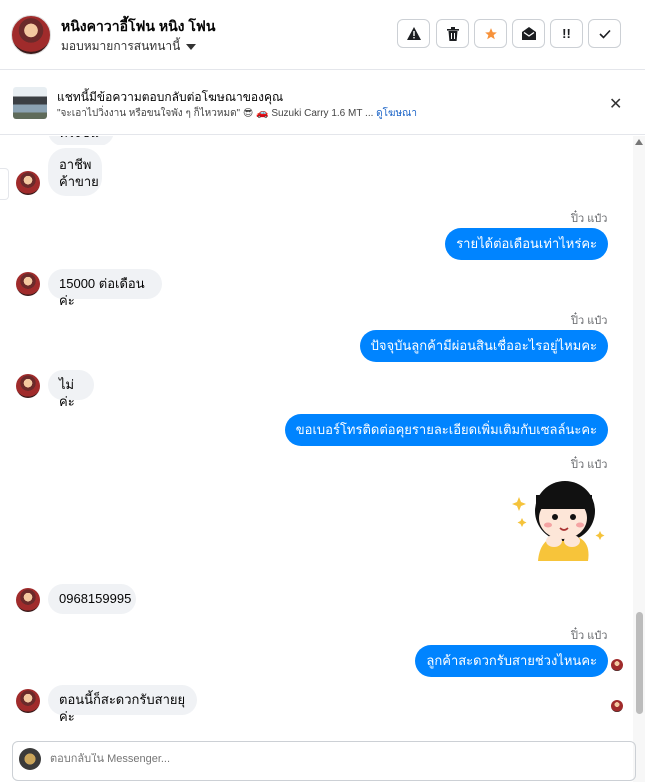  What do you see at coordinates (31, 35) in the screenshot?
I see `contact-avatar` at bounding box center [31, 35].